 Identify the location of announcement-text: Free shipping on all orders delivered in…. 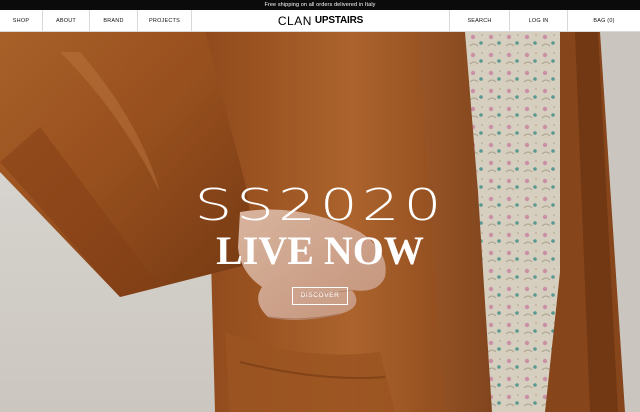
(320, 5).